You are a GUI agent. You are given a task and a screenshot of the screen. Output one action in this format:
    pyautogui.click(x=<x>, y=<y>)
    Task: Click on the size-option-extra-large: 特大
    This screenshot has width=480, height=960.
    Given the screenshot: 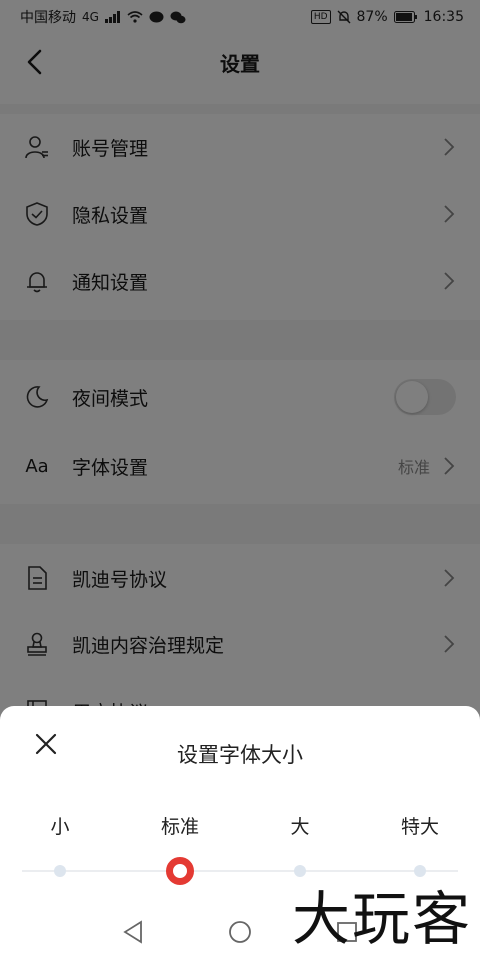 What is the action you would take?
    pyautogui.click(x=420, y=825)
    